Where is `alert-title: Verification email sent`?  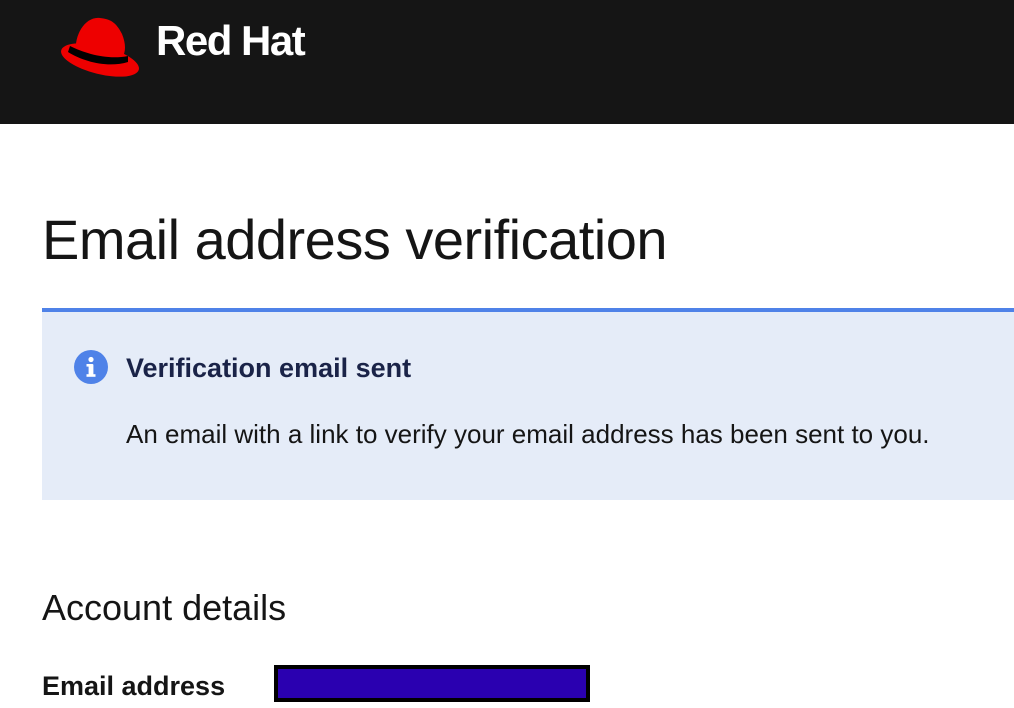
alert-title: Verification email sent is located at coordinates (269, 368).